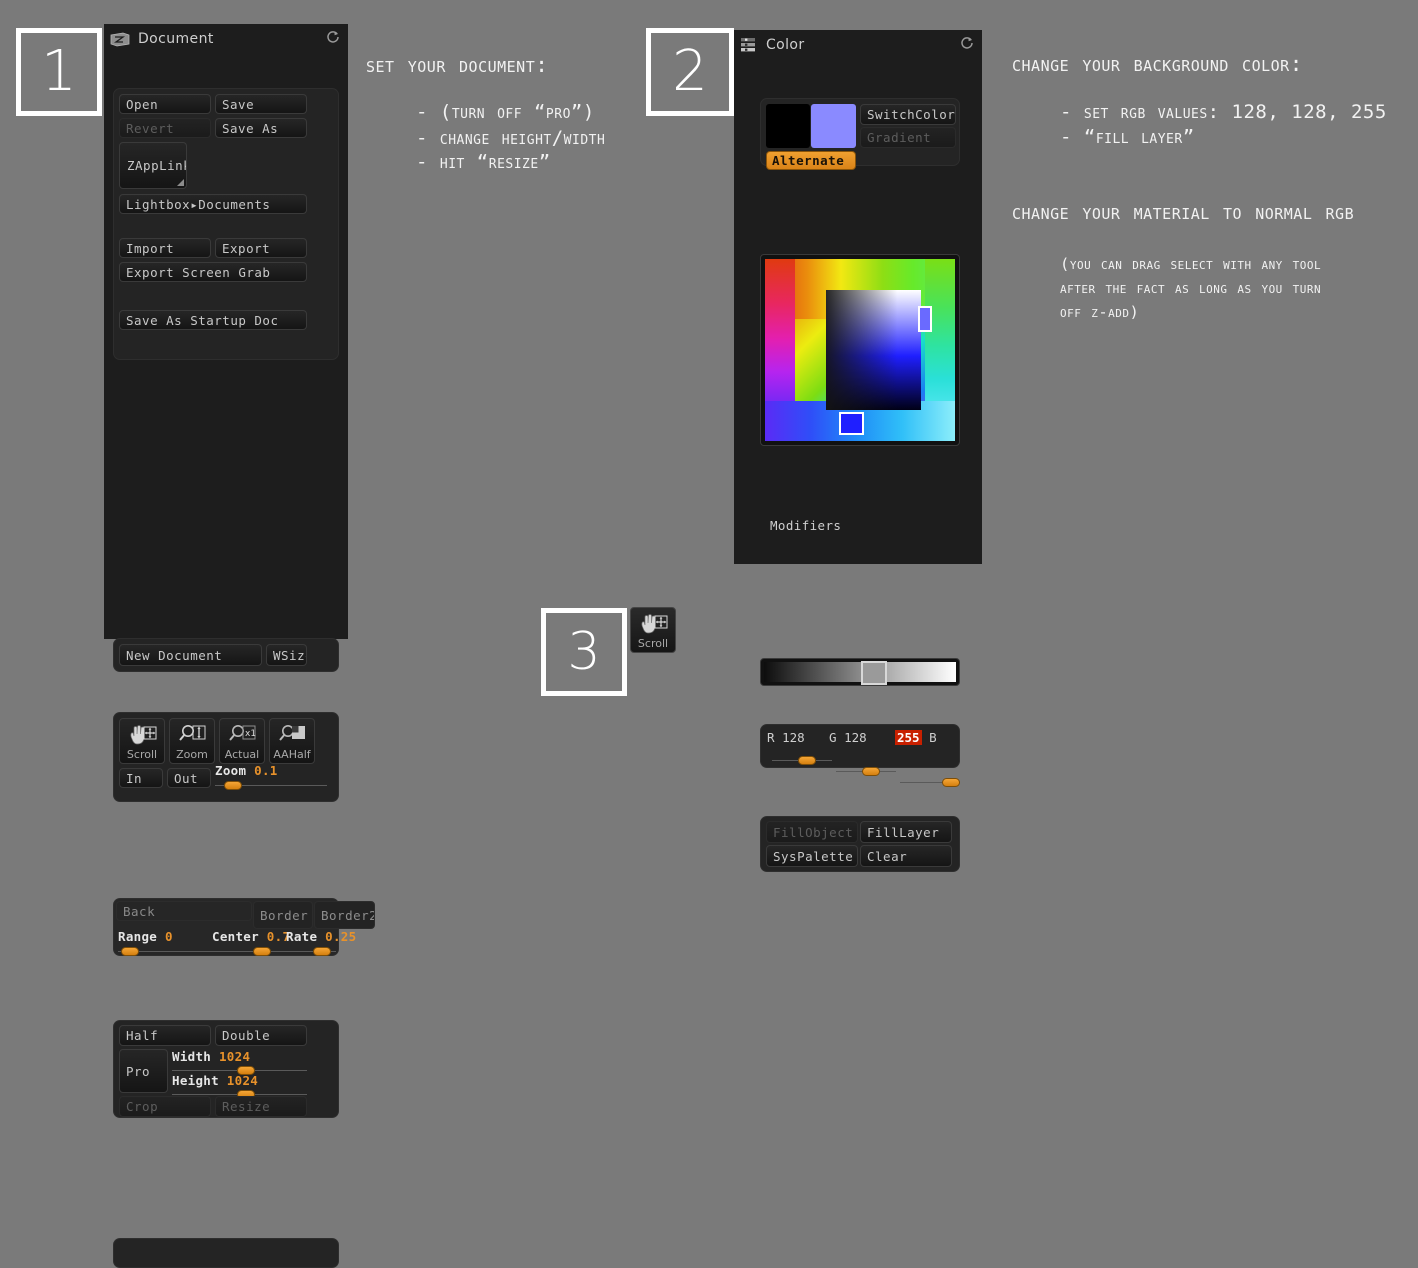 This screenshot has width=1418, height=1268. Describe the element at coordinates (235, 936) in the screenshot. I see `center-slider-name: Center` at that location.